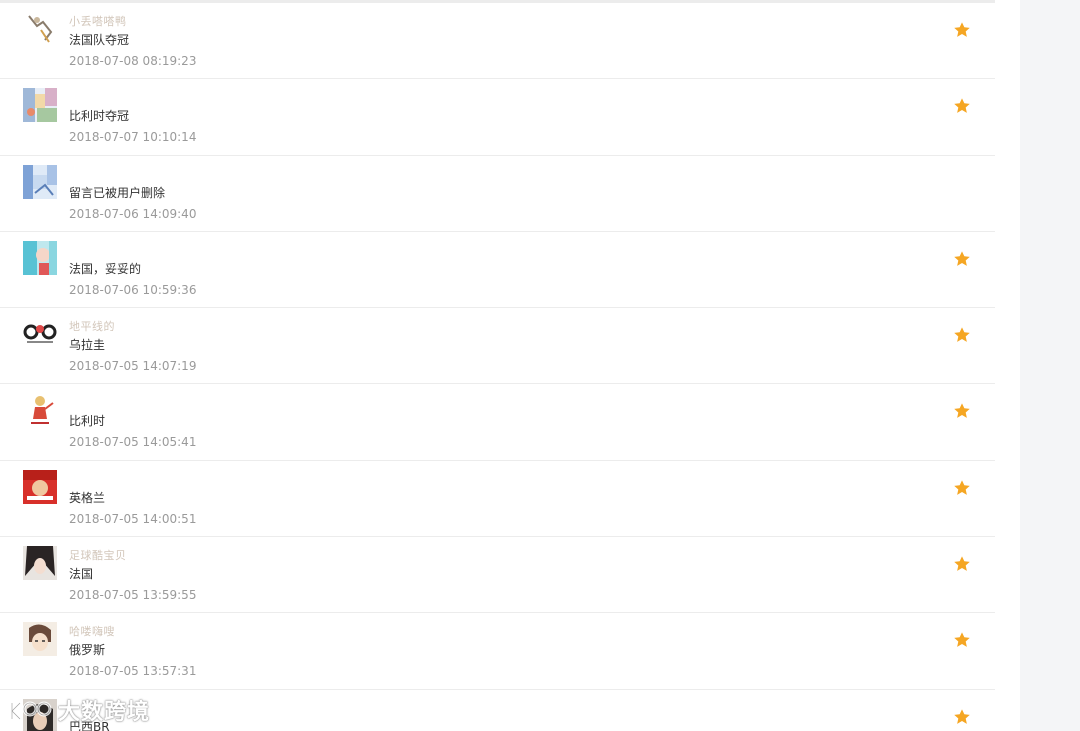 The width and height of the screenshot is (1080, 731). What do you see at coordinates (87, 345) in the screenshot?
I see `comment-text: 乌拉圭` at bounding box center [87, 345].